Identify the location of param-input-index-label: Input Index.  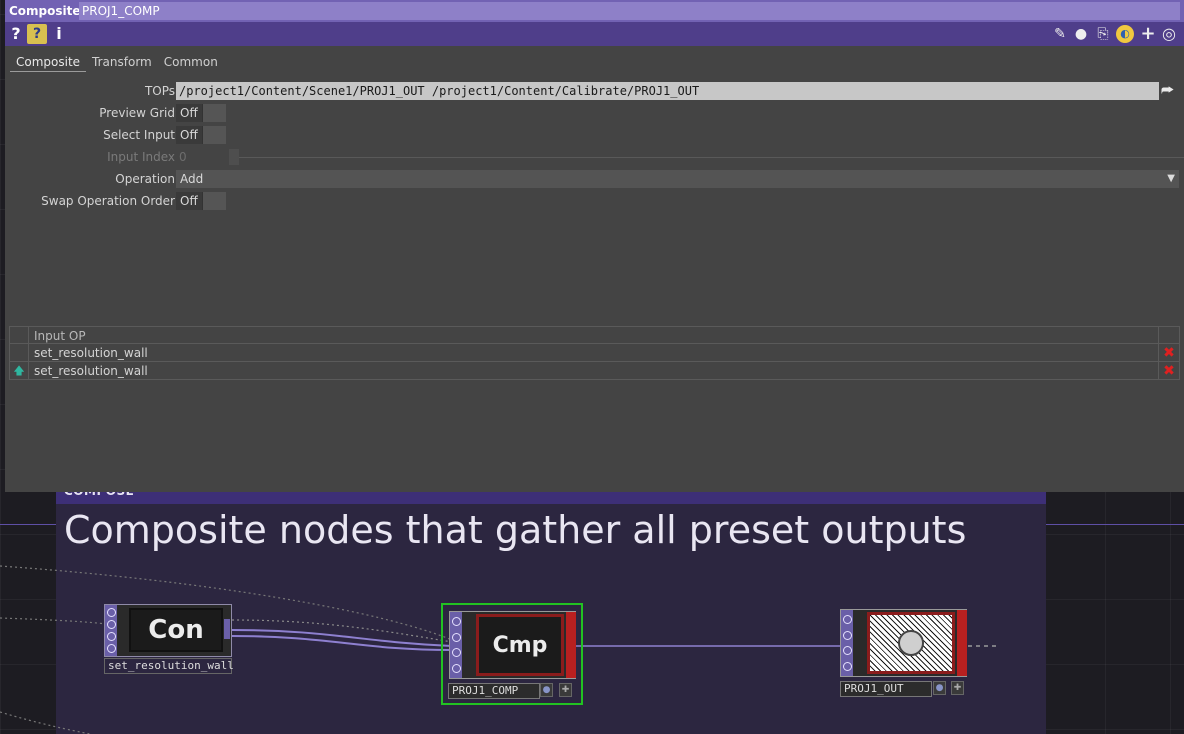
(141, 157).